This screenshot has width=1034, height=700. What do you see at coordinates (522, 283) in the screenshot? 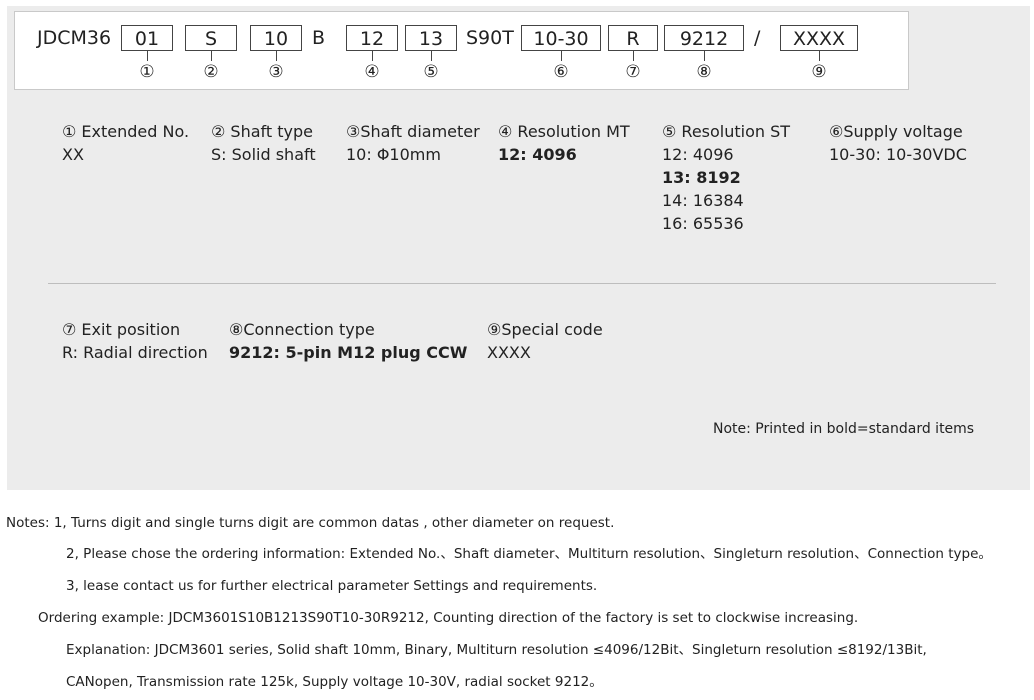
I see `section-divider` at bounding box center [522, 283].